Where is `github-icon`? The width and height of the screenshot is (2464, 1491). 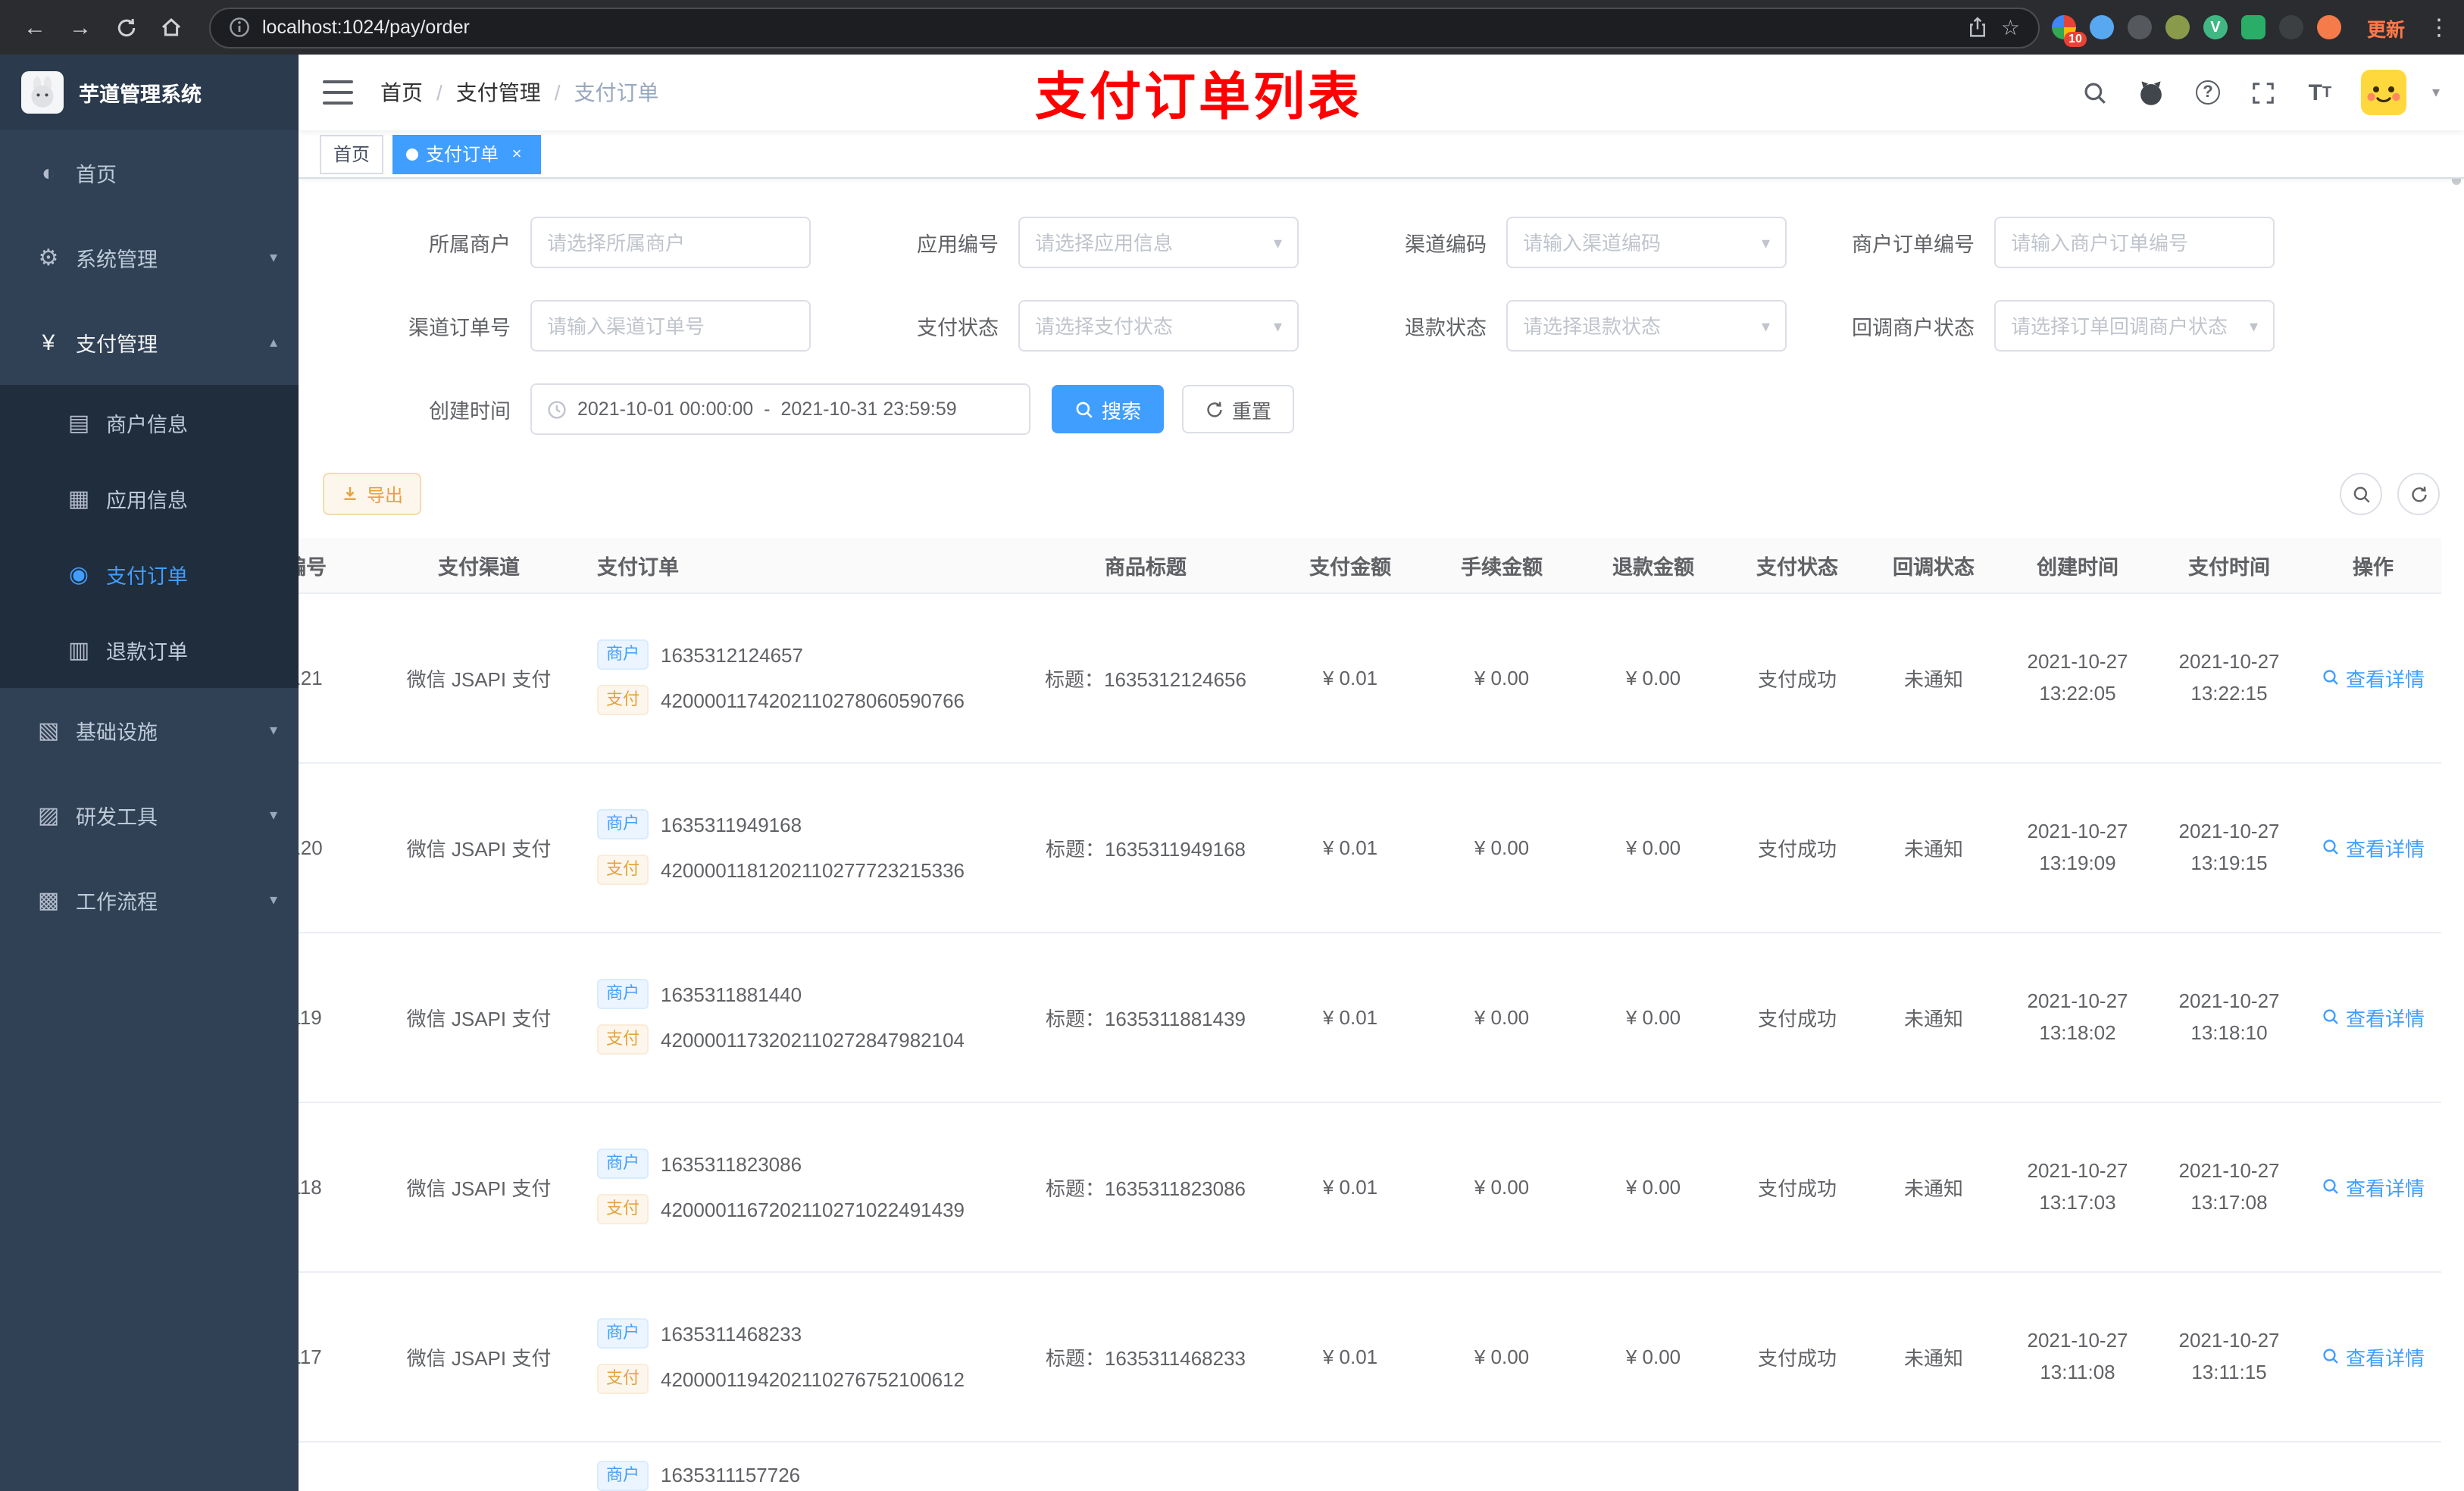
github-icon is located at coordinates (2152, 92).